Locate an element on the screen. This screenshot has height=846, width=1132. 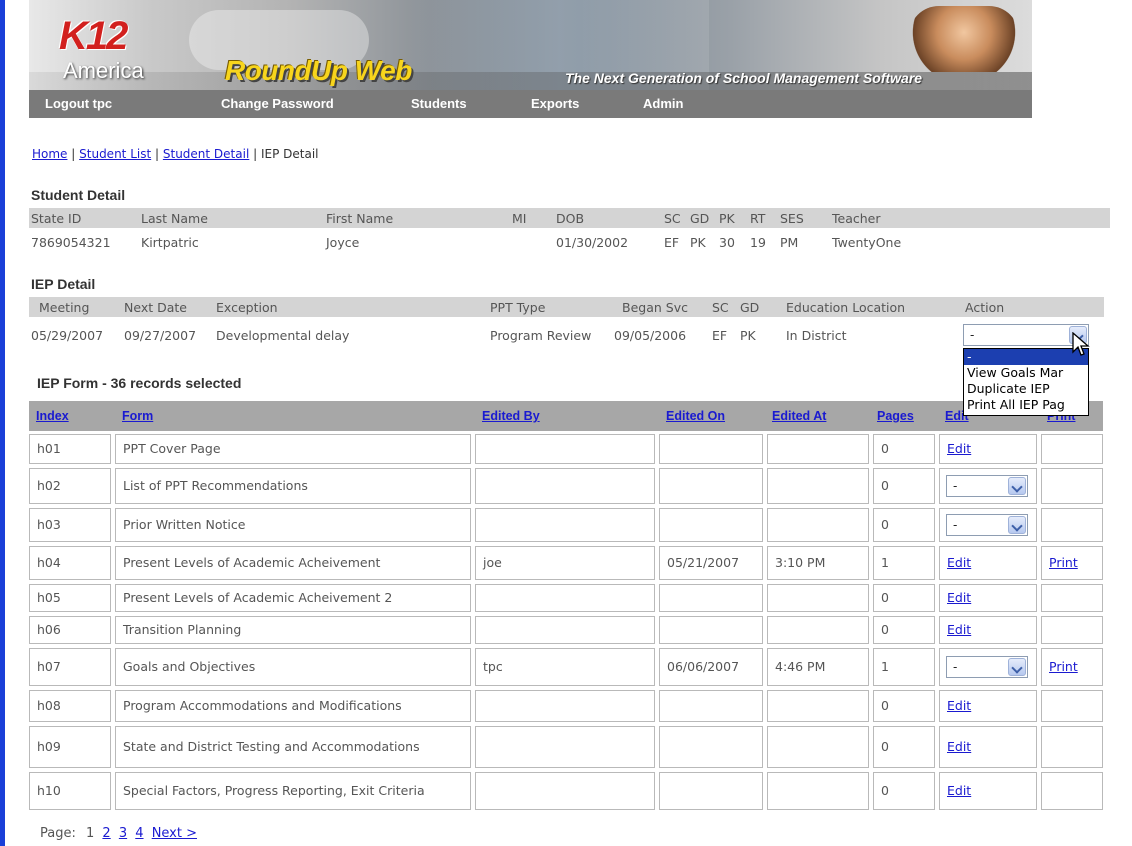
sort-edited-on: Edited On is located at coordinates (695, 416).